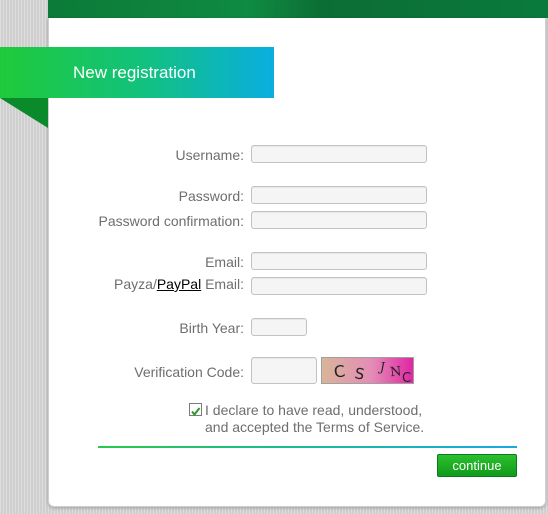 The image size is (548, 514). Describe the element at coordinates (211, 196) in the screenshot. I see `password-label: Password:` at that location.